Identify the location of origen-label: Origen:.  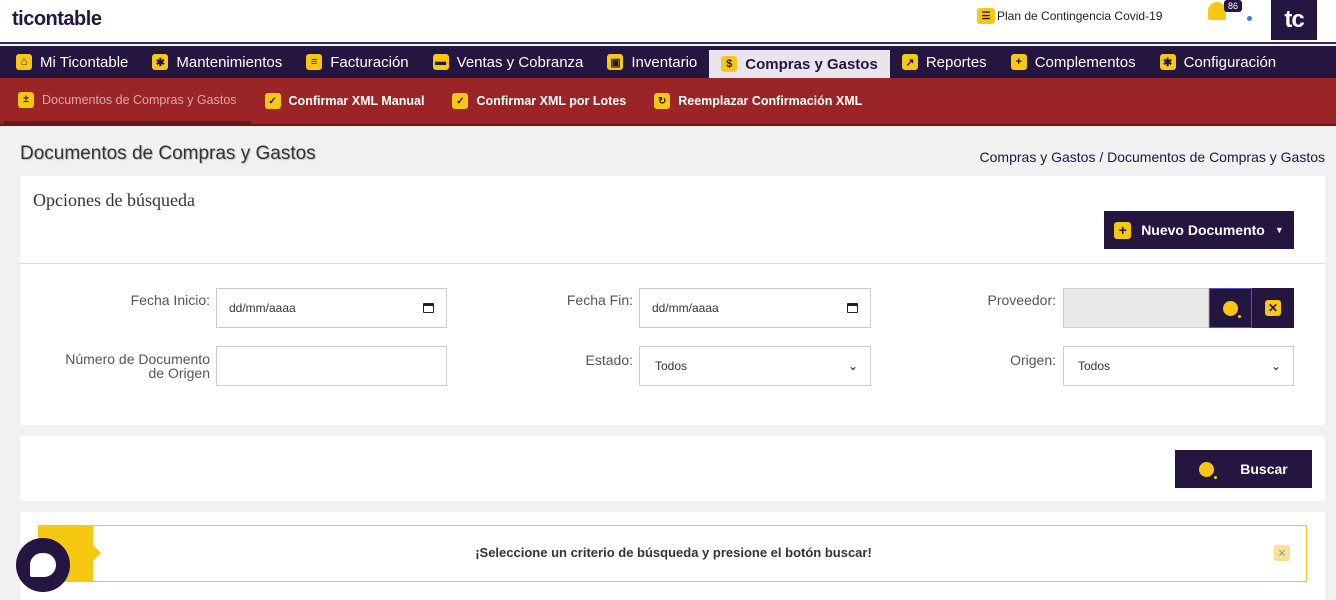
(1033, 360).